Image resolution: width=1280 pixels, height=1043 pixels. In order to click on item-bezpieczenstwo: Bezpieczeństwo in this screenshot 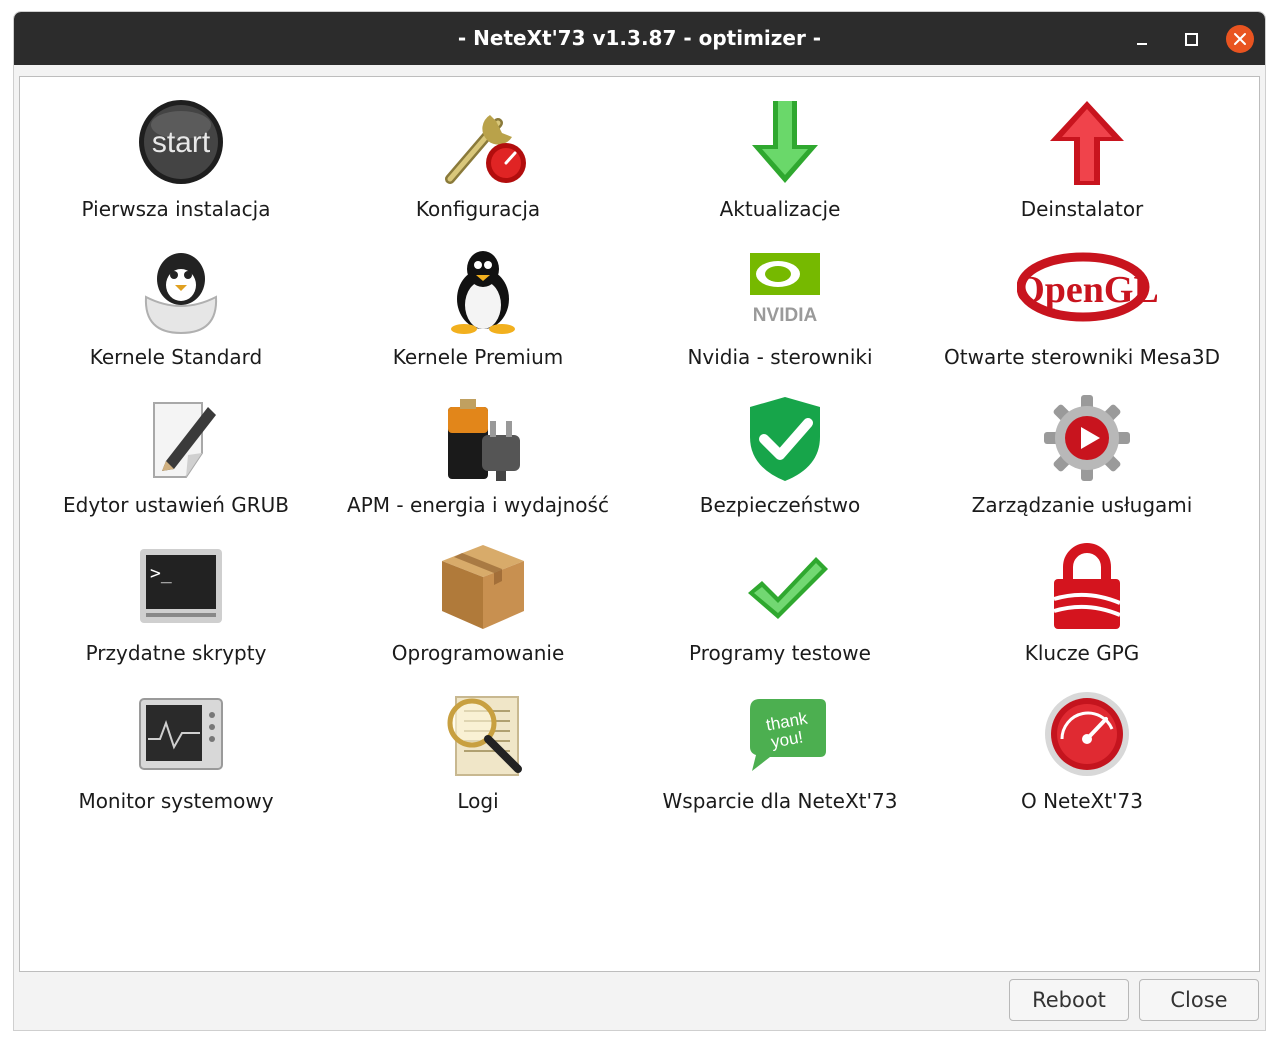, I will do `click(780, 453)`.